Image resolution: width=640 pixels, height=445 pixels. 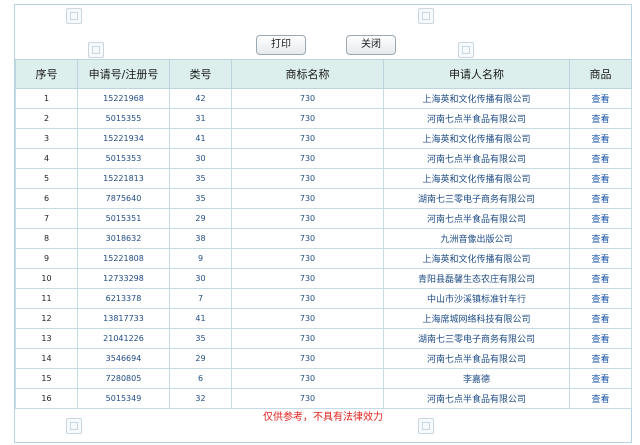 I want to click on reg-no-cell: 15221968, so click(x=123, y=98).